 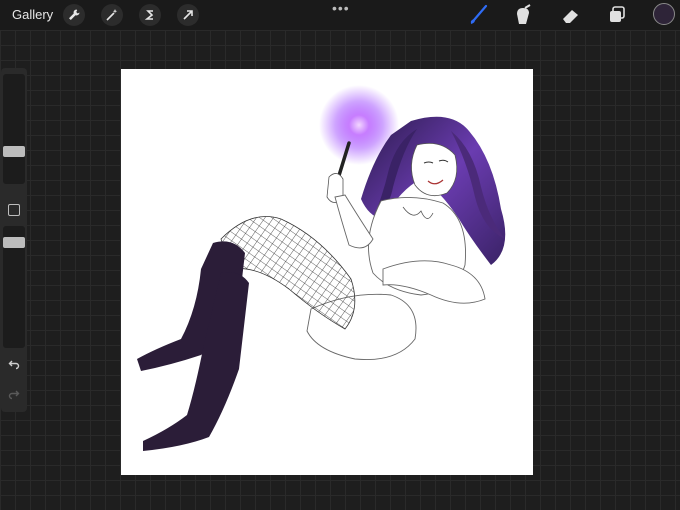 What do you see at coordinates (14, 394) in the screenshot?
I see `redo-icon` at bounding box center [14, 394].